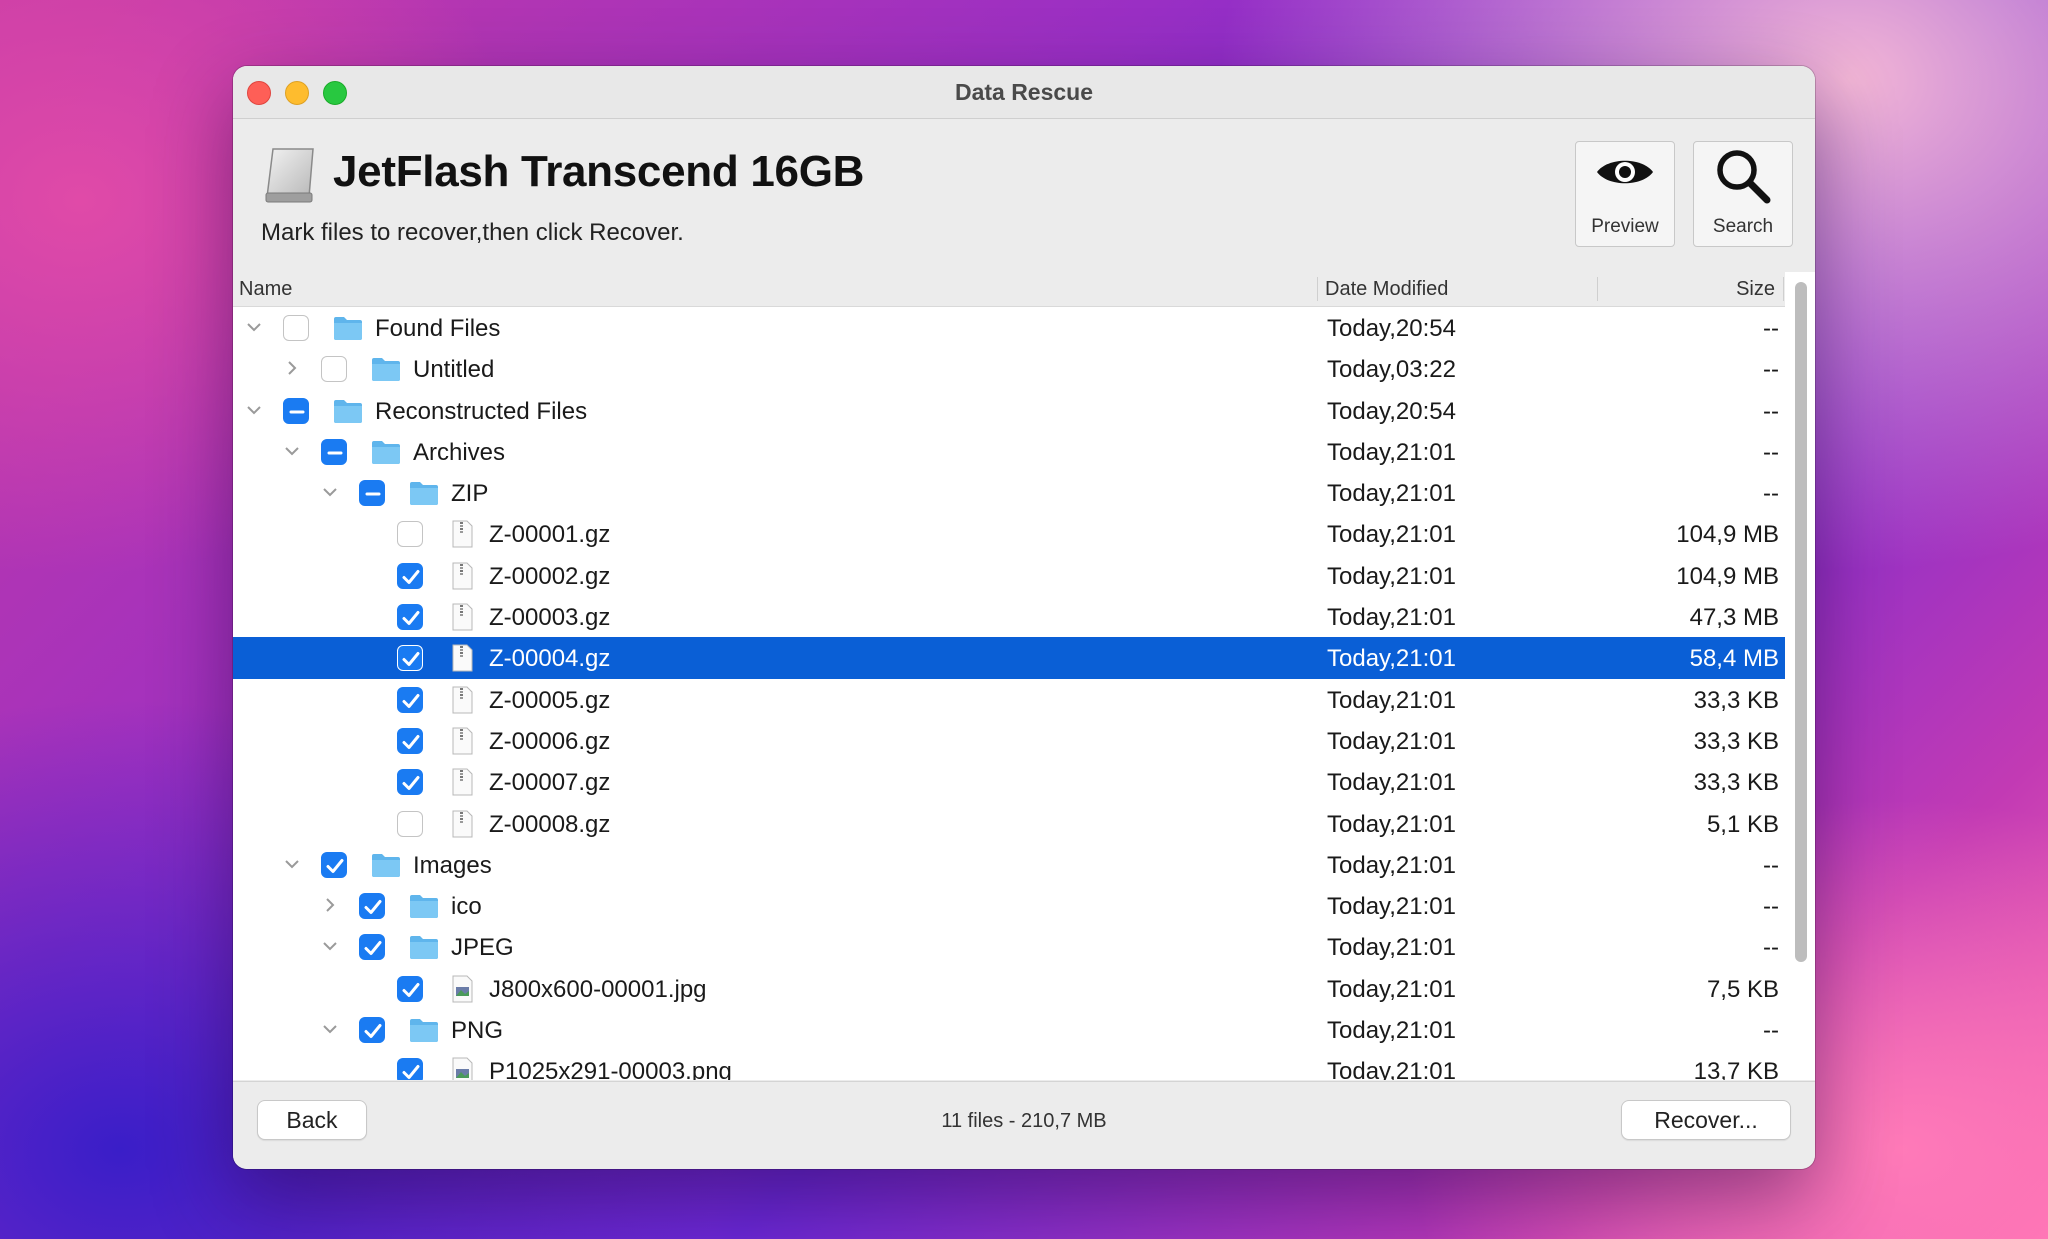 This screenshot has height=1239, width=2048. I want to click on file-size: 7,5 KB, so click(1742, 989).